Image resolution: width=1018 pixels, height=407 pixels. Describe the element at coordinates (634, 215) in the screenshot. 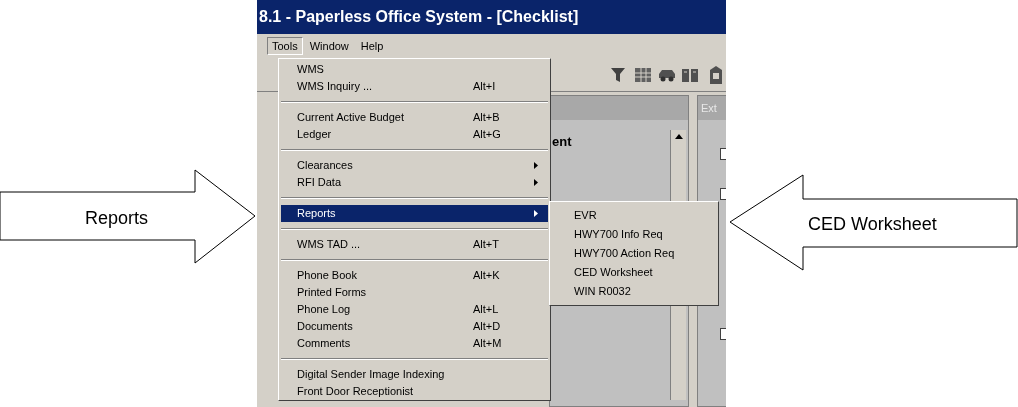

I see `submenu-item: EVR` at that location.